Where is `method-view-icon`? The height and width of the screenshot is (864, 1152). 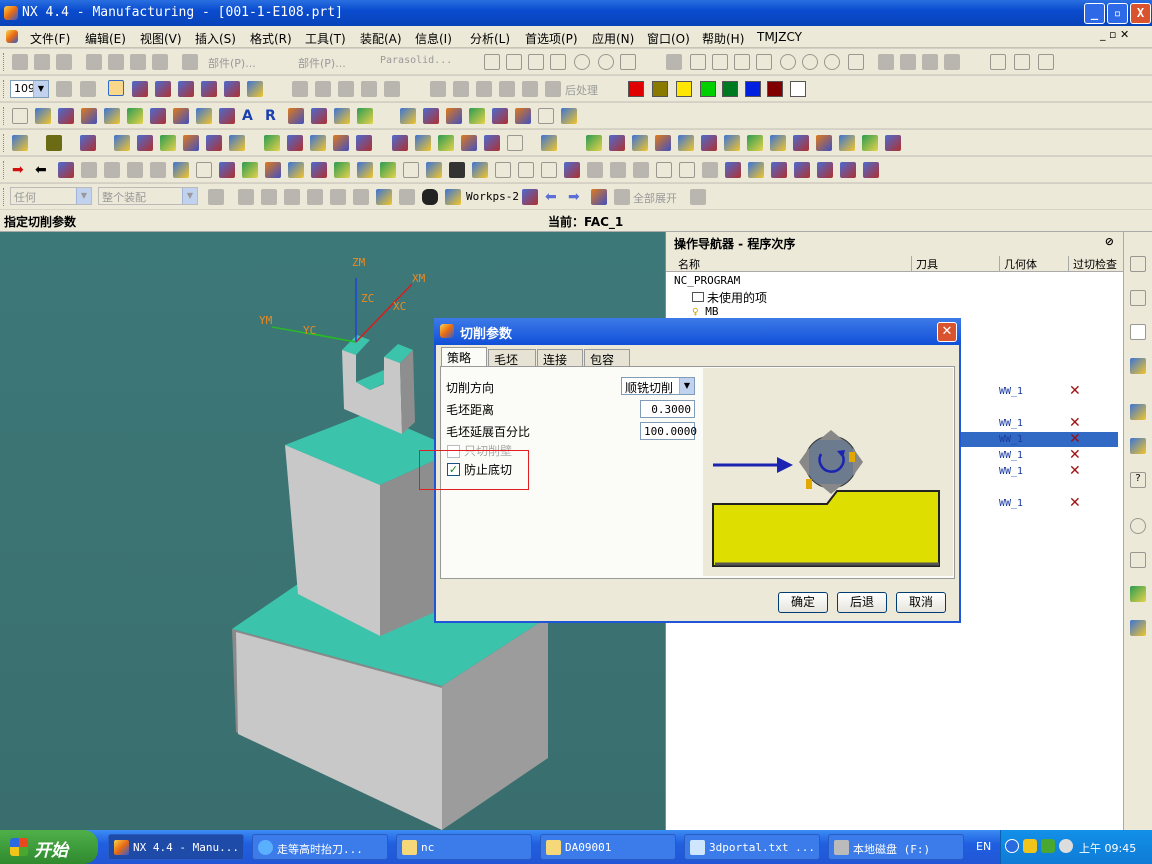 method-view-icon is located at coordinates (1138, 366).